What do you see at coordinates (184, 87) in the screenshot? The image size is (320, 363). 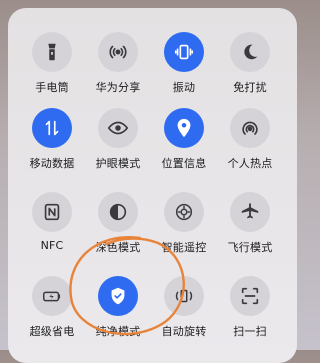 I see `tile-vibrate-label: 振动` at bounding box center [184, 87].